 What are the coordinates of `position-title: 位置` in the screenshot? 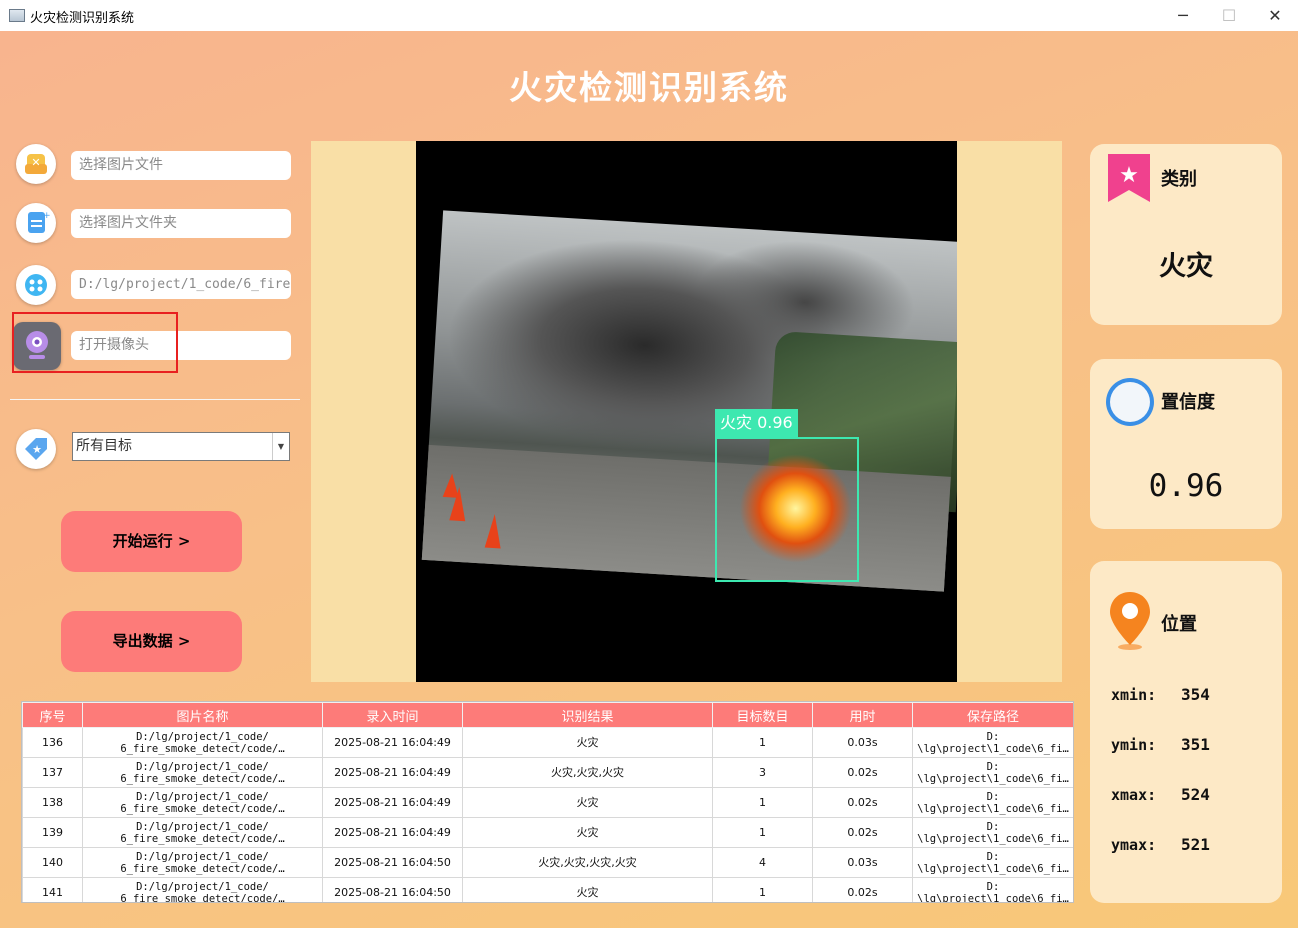 It's located at (1179, 624).